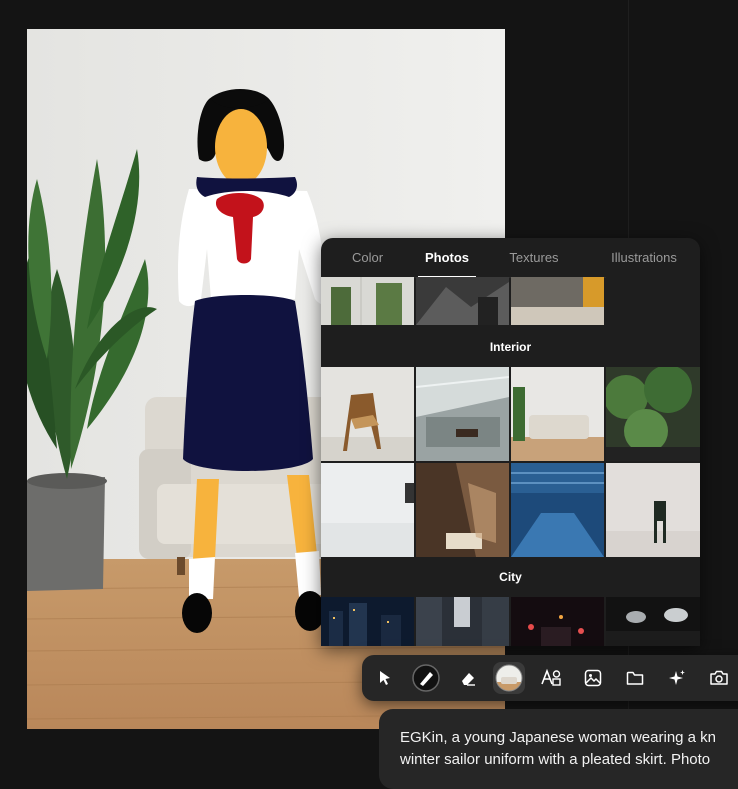 Image resolution: width=738 pixels, height=789 pixels. I want to click on background-tool-button, so click(509, 678).